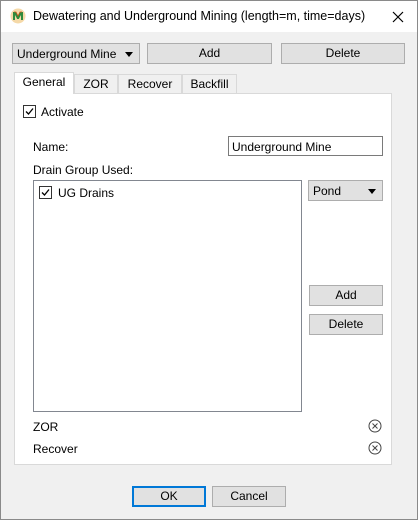  I want to click on delete-drain-button: Delete, so click(346, 324).